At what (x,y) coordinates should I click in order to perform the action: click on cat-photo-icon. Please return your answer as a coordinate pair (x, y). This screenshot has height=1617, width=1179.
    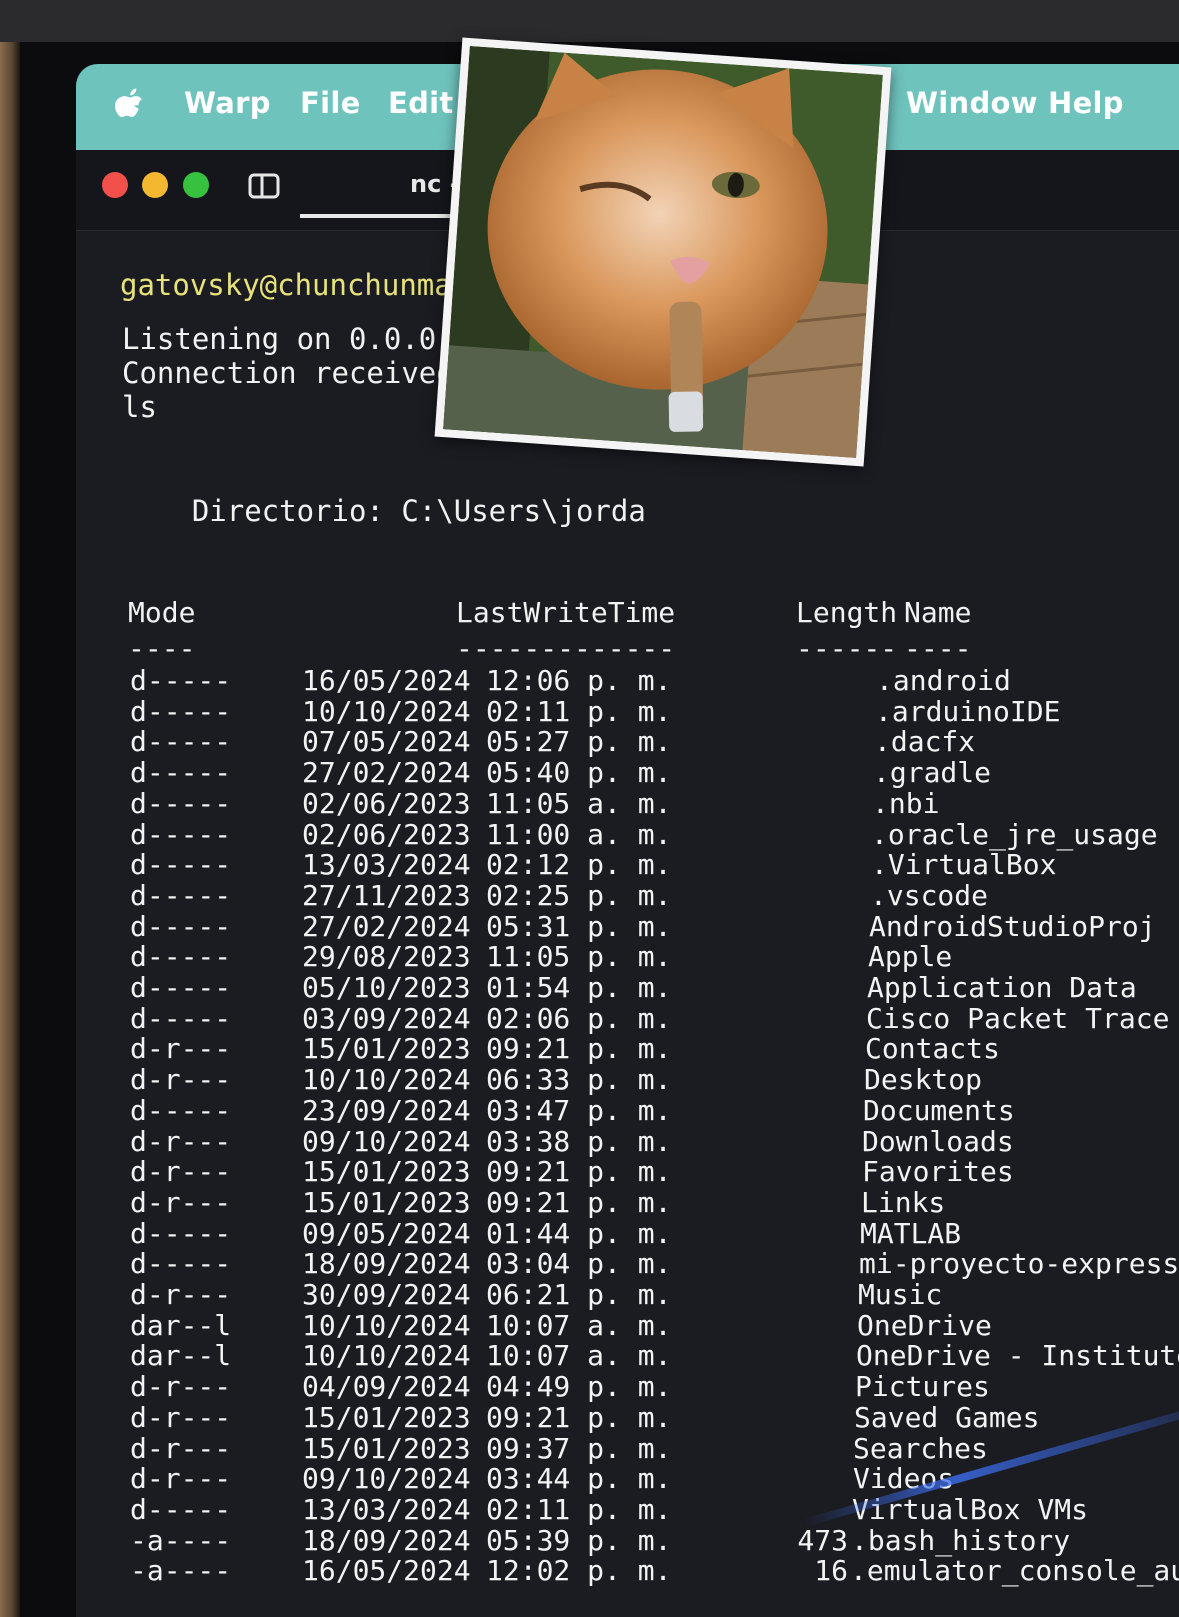
    Looking at the image, I should click on (663, 252).